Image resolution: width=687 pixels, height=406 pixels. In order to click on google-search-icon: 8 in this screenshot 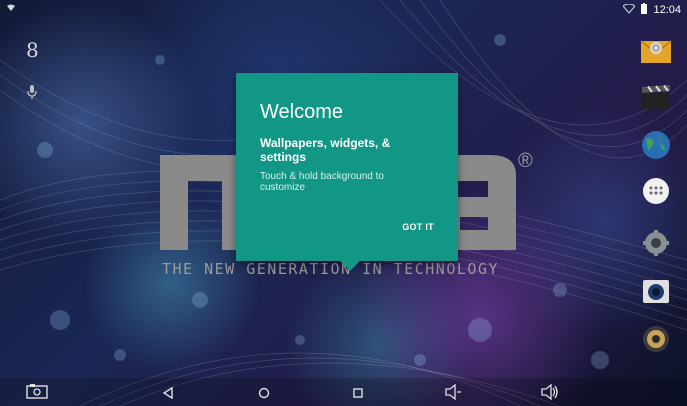, I will do `click(32, 50)`.